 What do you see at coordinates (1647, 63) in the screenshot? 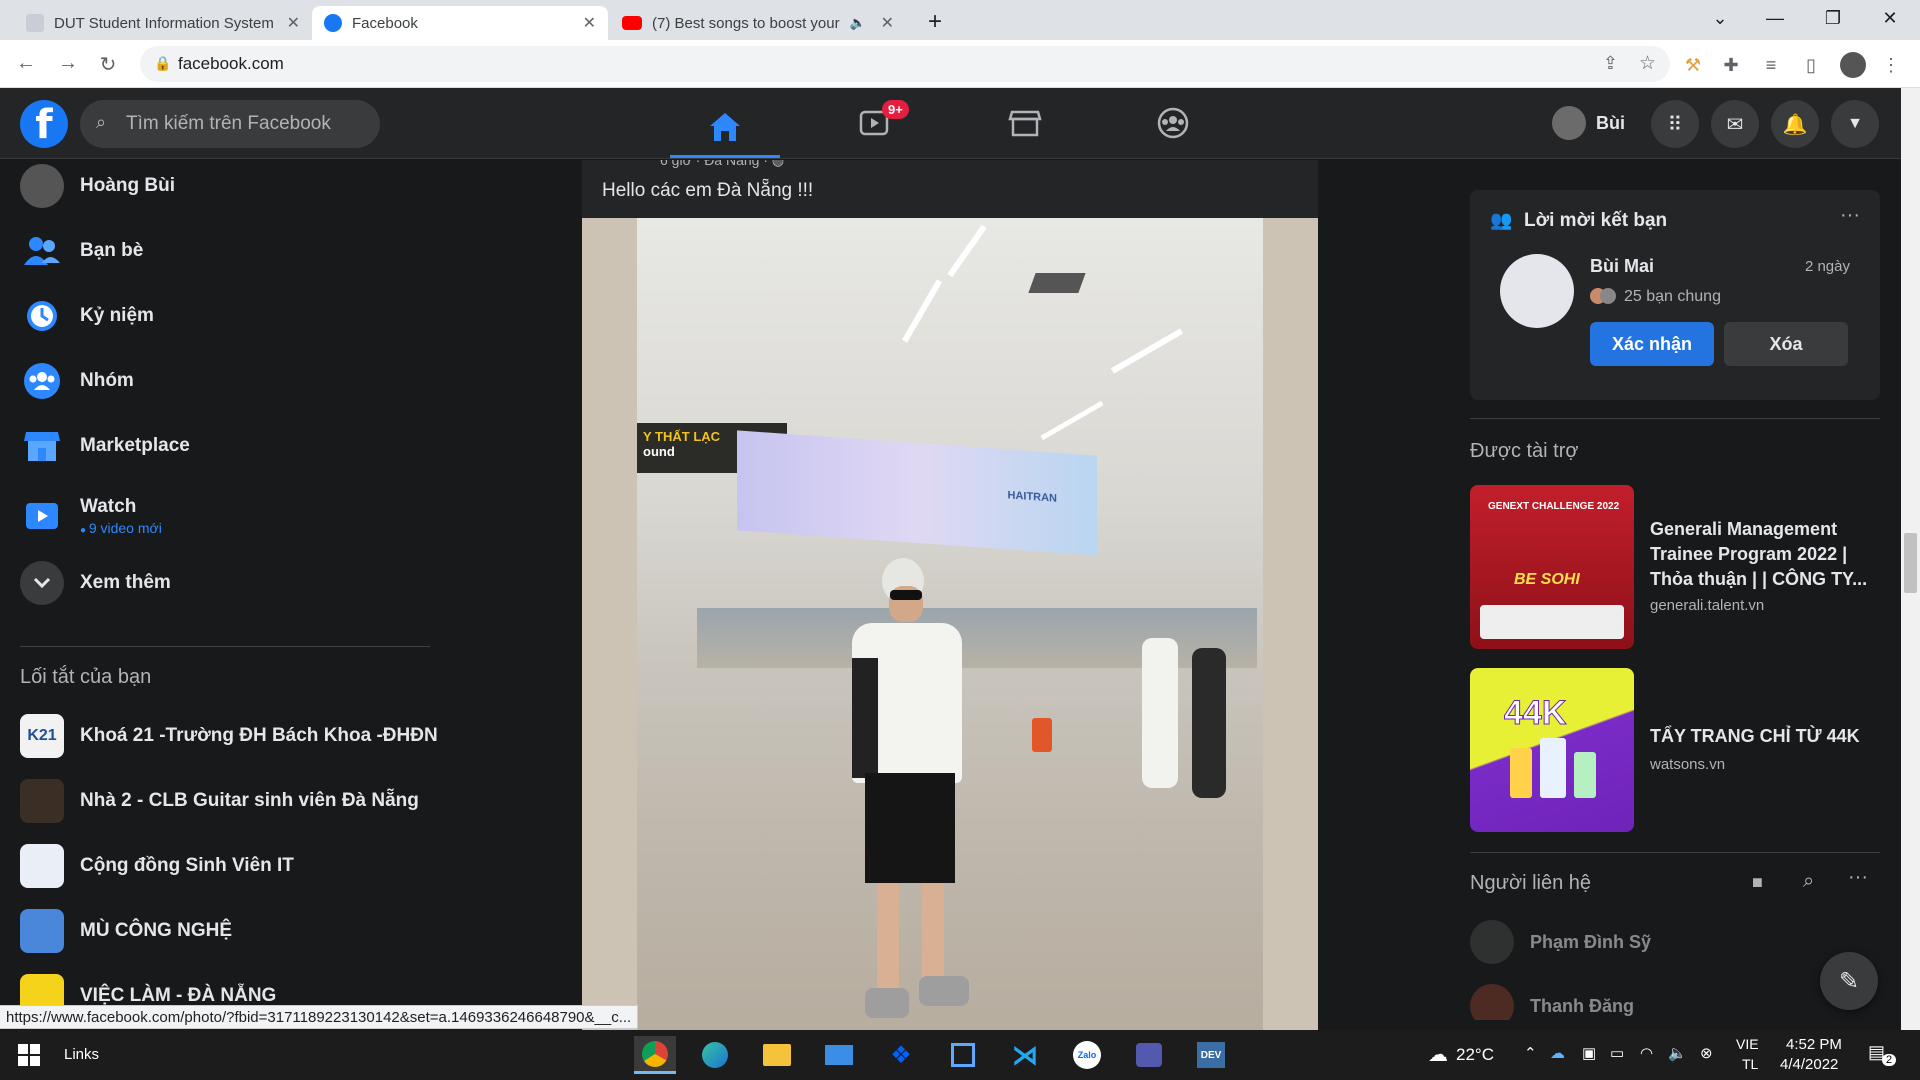
I see `star-icon: ☆` at bounding box center [1647, 63].